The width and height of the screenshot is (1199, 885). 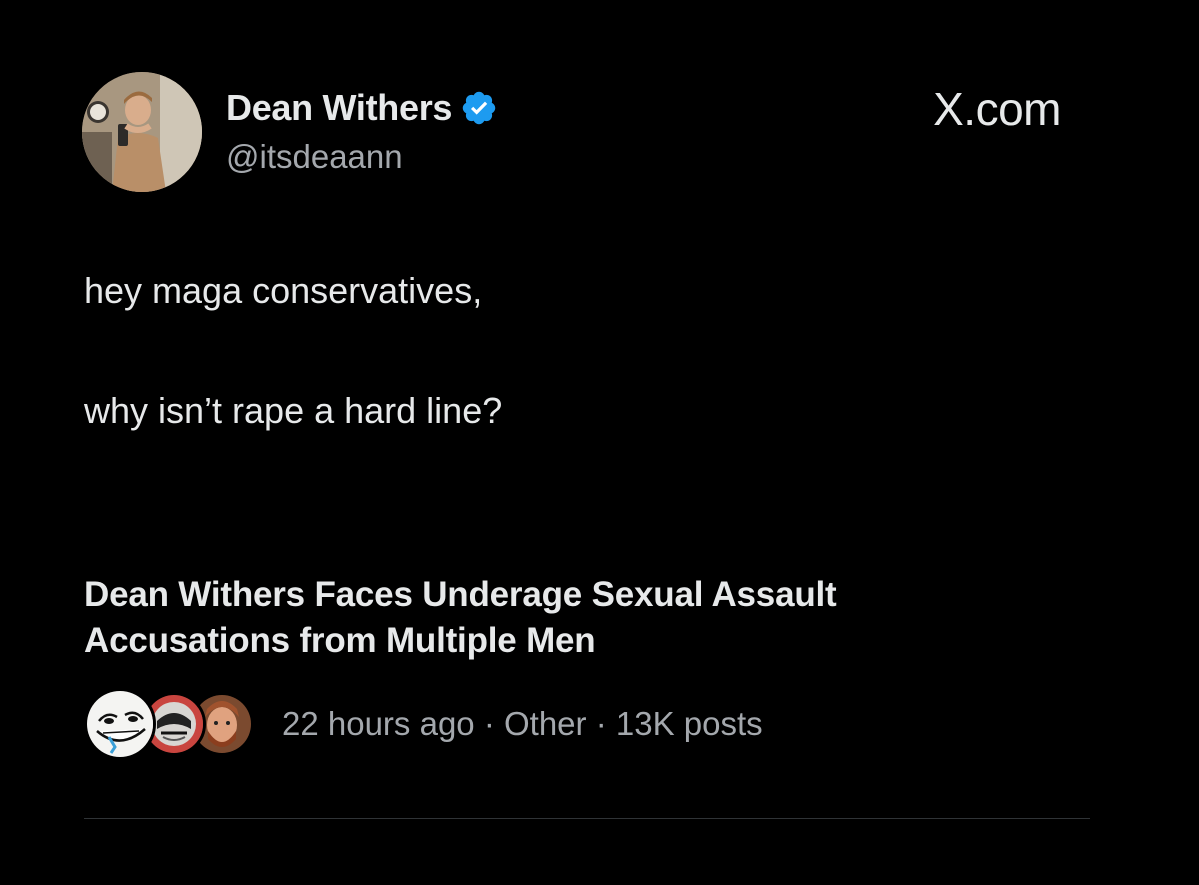 What do you see at coordinates (283, 290) in the screenshot?
I see `tweet-text-line: hey maga conservatives,` at bounding box center [283, 290].